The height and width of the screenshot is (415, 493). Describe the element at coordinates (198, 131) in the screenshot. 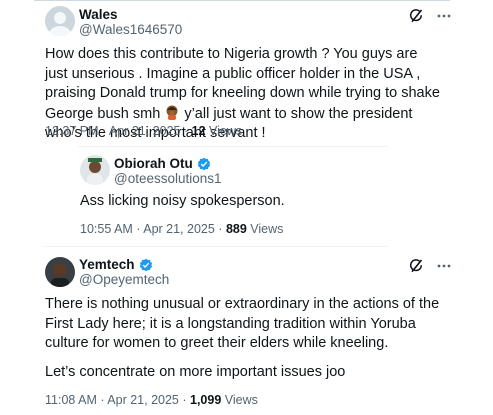

I see `views-count: 12` at that location.